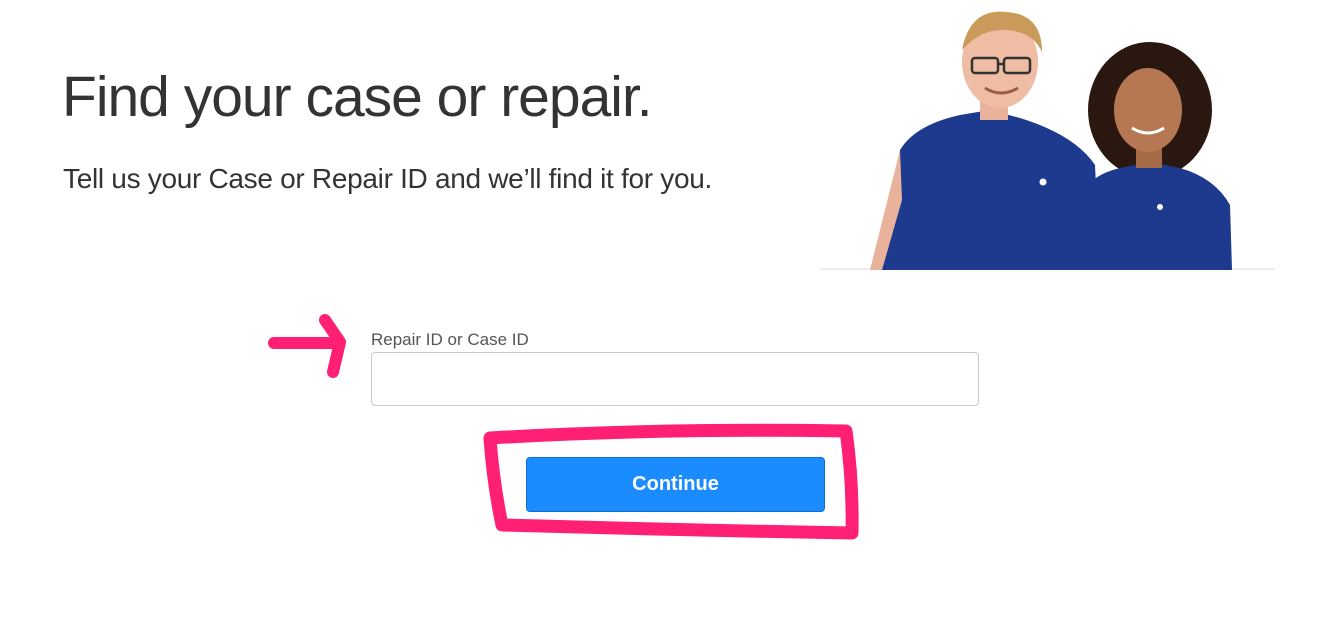  What do you see at coordinates (307, 346) in the screenshot?
I see `annotation-arrow-icon` at bounding box center [307, 346].